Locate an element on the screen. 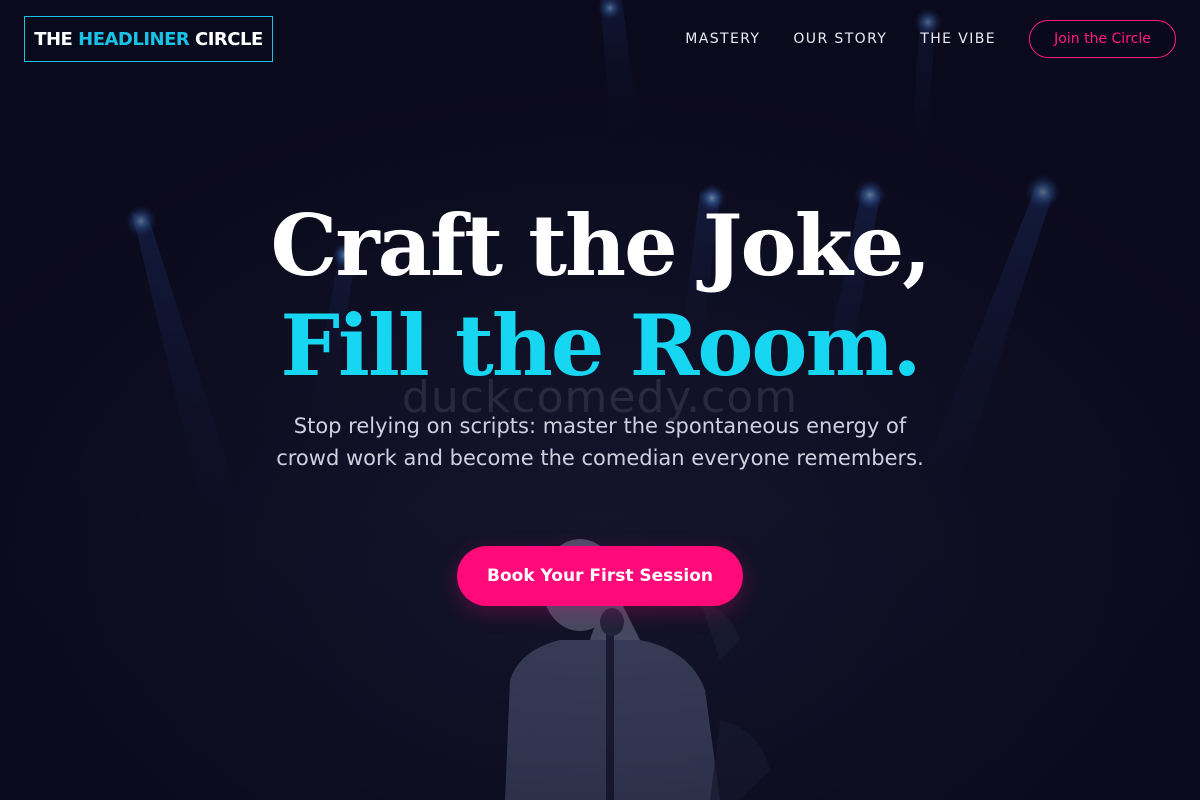  nav-link-our-story: OUR STORY is located at coordinates (840, 39).